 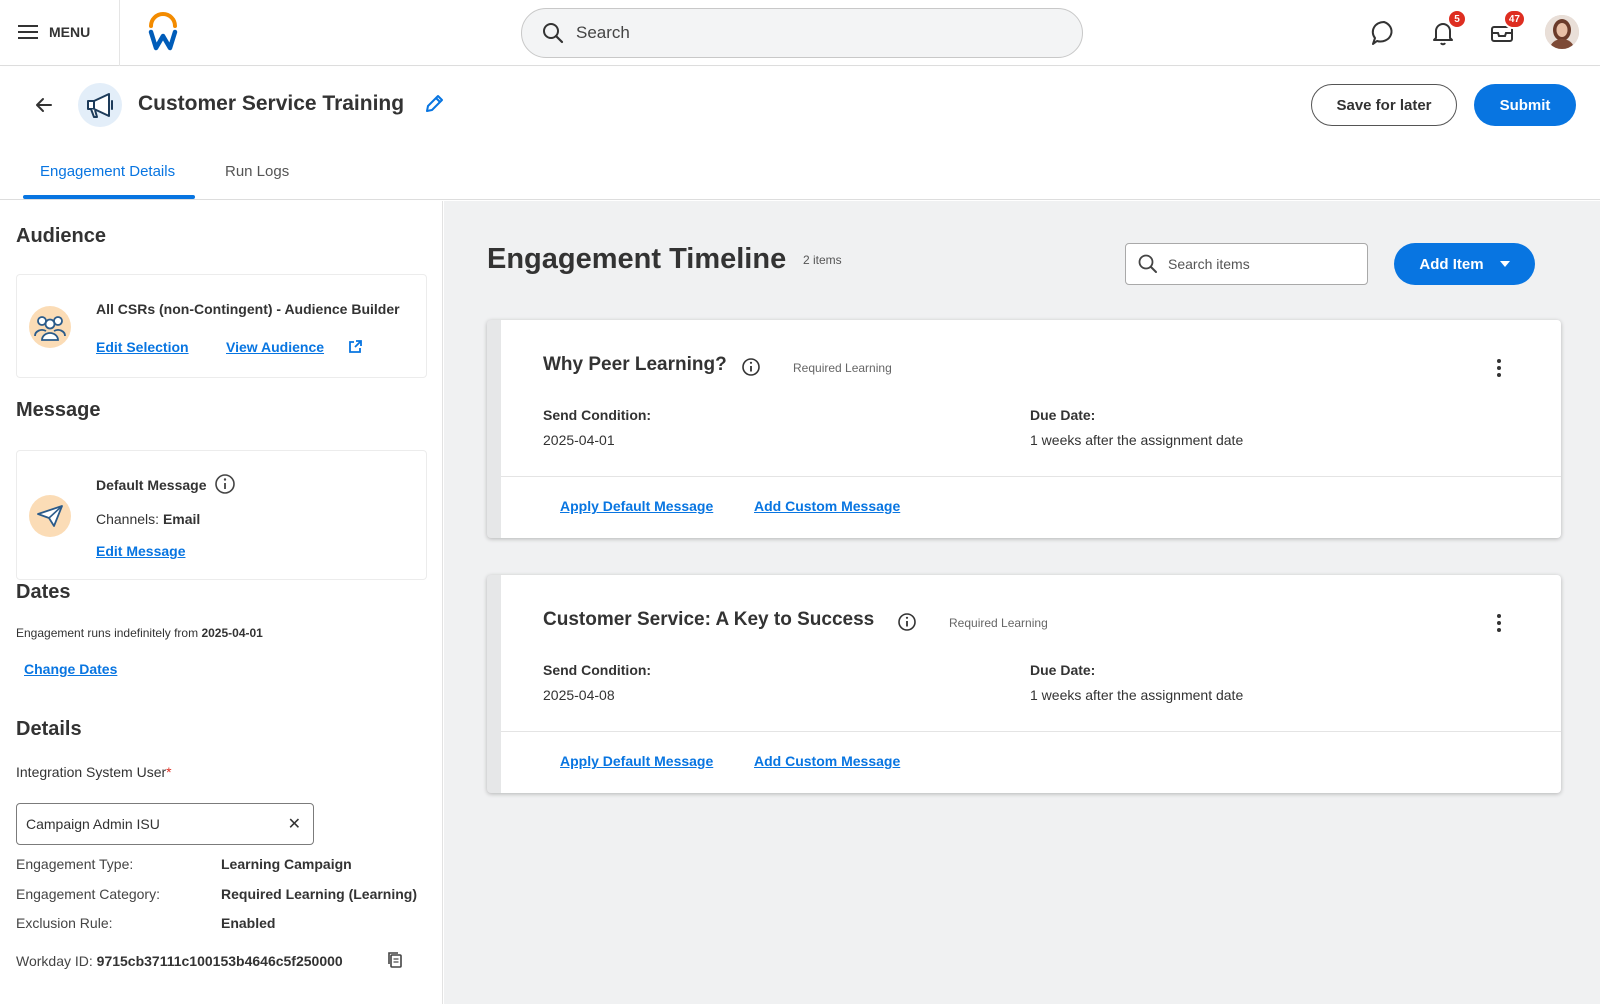 I want to click on timeline-title: Engagement Timeline, so click(x=637, y=259).